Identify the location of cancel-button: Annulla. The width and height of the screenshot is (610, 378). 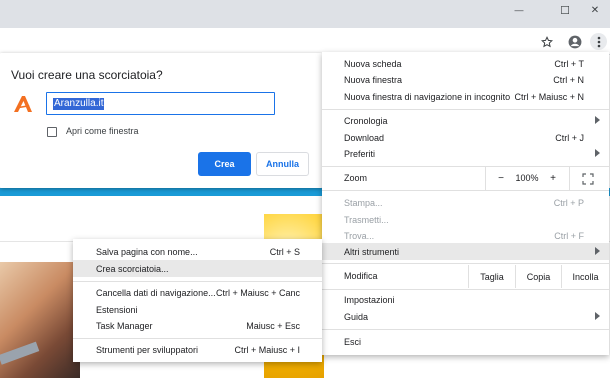
(282, 164).